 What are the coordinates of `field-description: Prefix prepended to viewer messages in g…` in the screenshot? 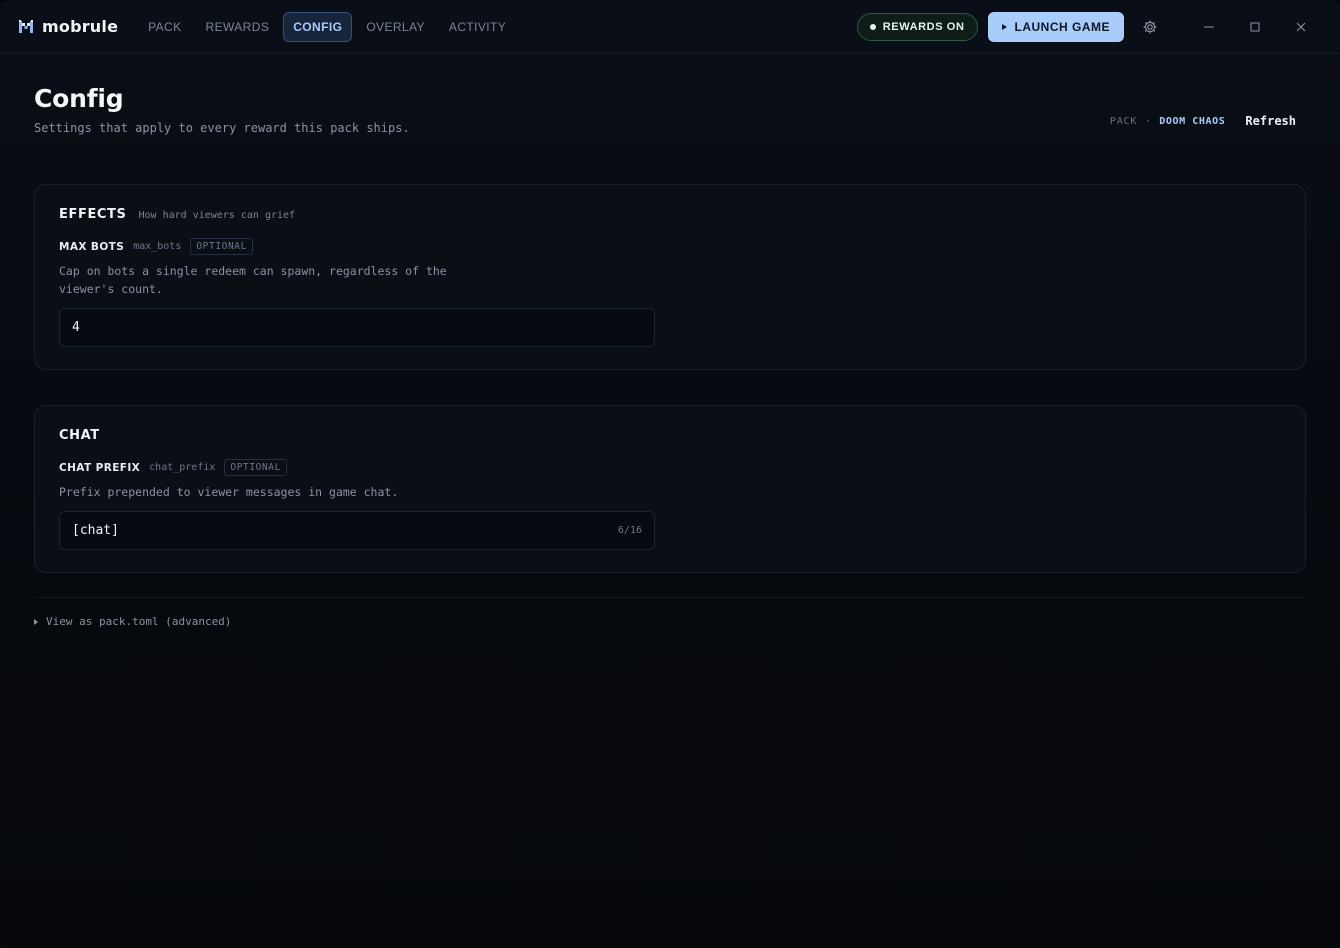 It's located at (229, 492).